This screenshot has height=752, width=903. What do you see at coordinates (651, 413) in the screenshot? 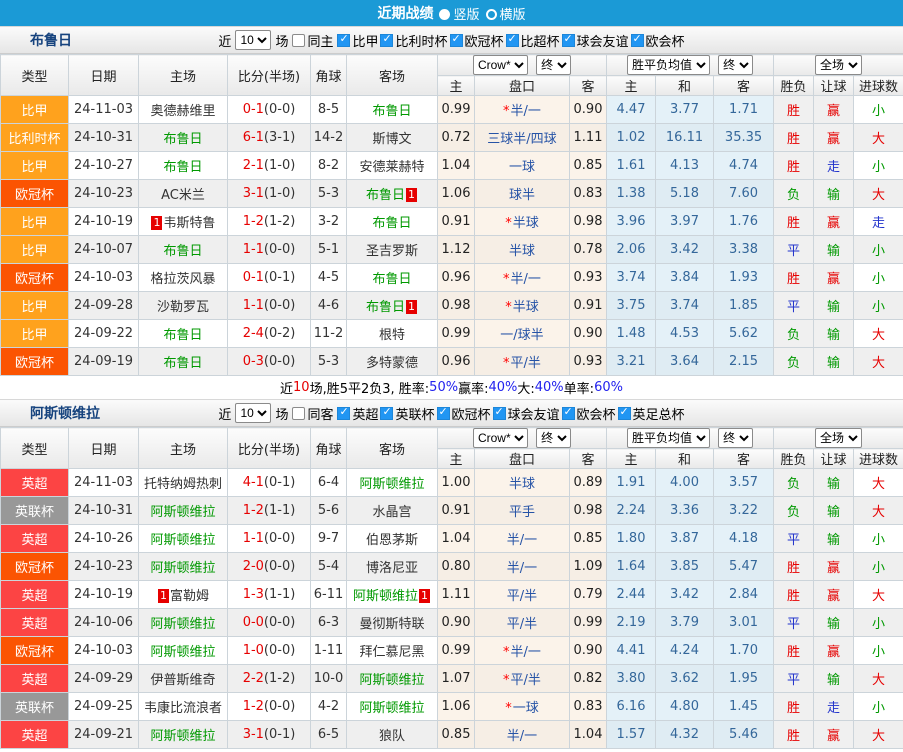
I see `league-filter: 英足总杯` at bounding box center [651, 413].